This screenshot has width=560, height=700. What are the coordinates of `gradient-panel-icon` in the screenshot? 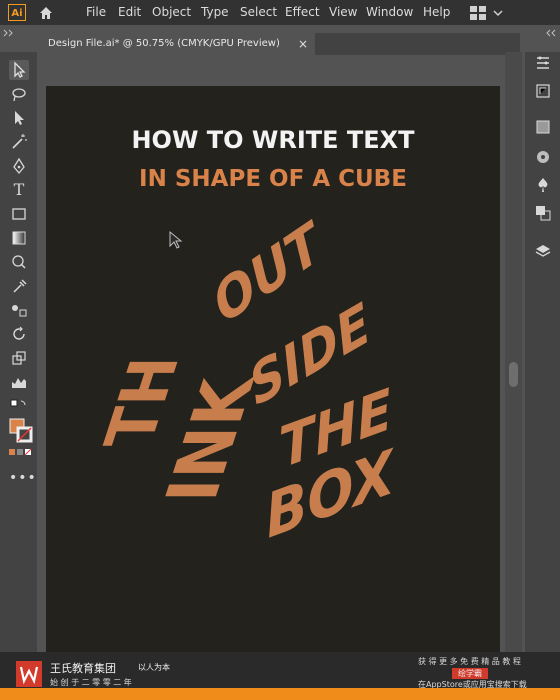 It's located at (543, 127).